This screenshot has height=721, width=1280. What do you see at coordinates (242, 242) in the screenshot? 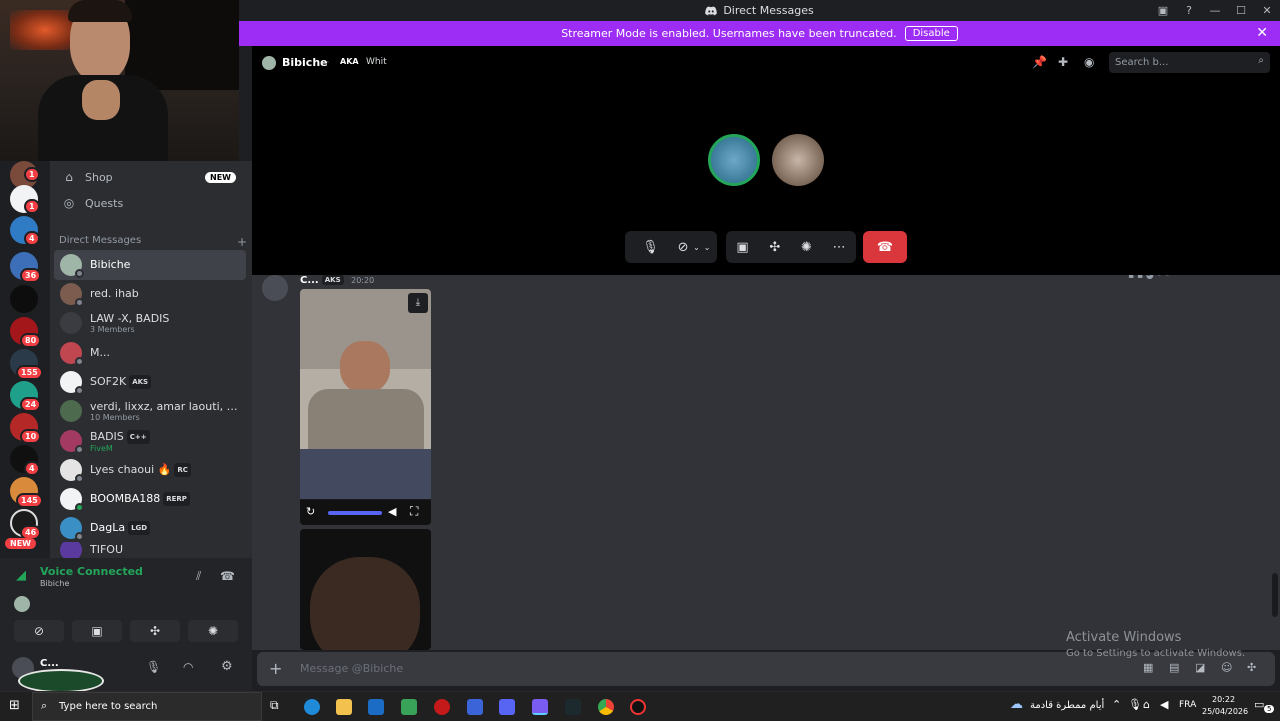
I see `add-dm-icon: +` at bounding box center [242, 242].